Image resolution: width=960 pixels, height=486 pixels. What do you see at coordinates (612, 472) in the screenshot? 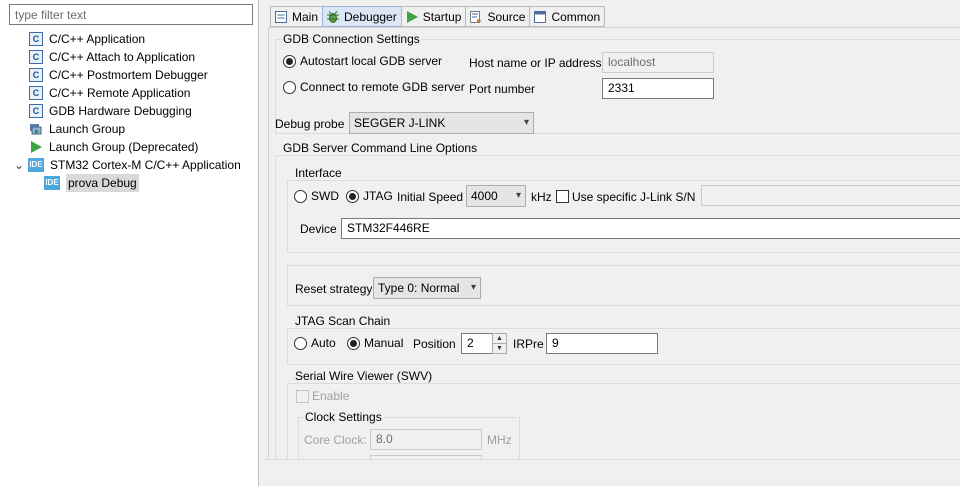
I see `dialog-button-bar` at bounding box center [612, 472].